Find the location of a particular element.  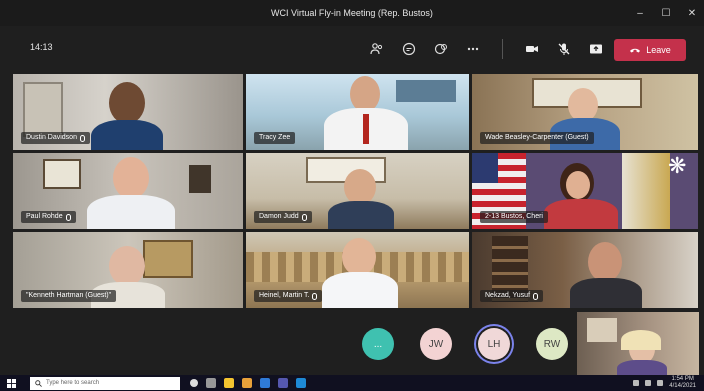

minimize-button: – is located at coordinates (640, 13).